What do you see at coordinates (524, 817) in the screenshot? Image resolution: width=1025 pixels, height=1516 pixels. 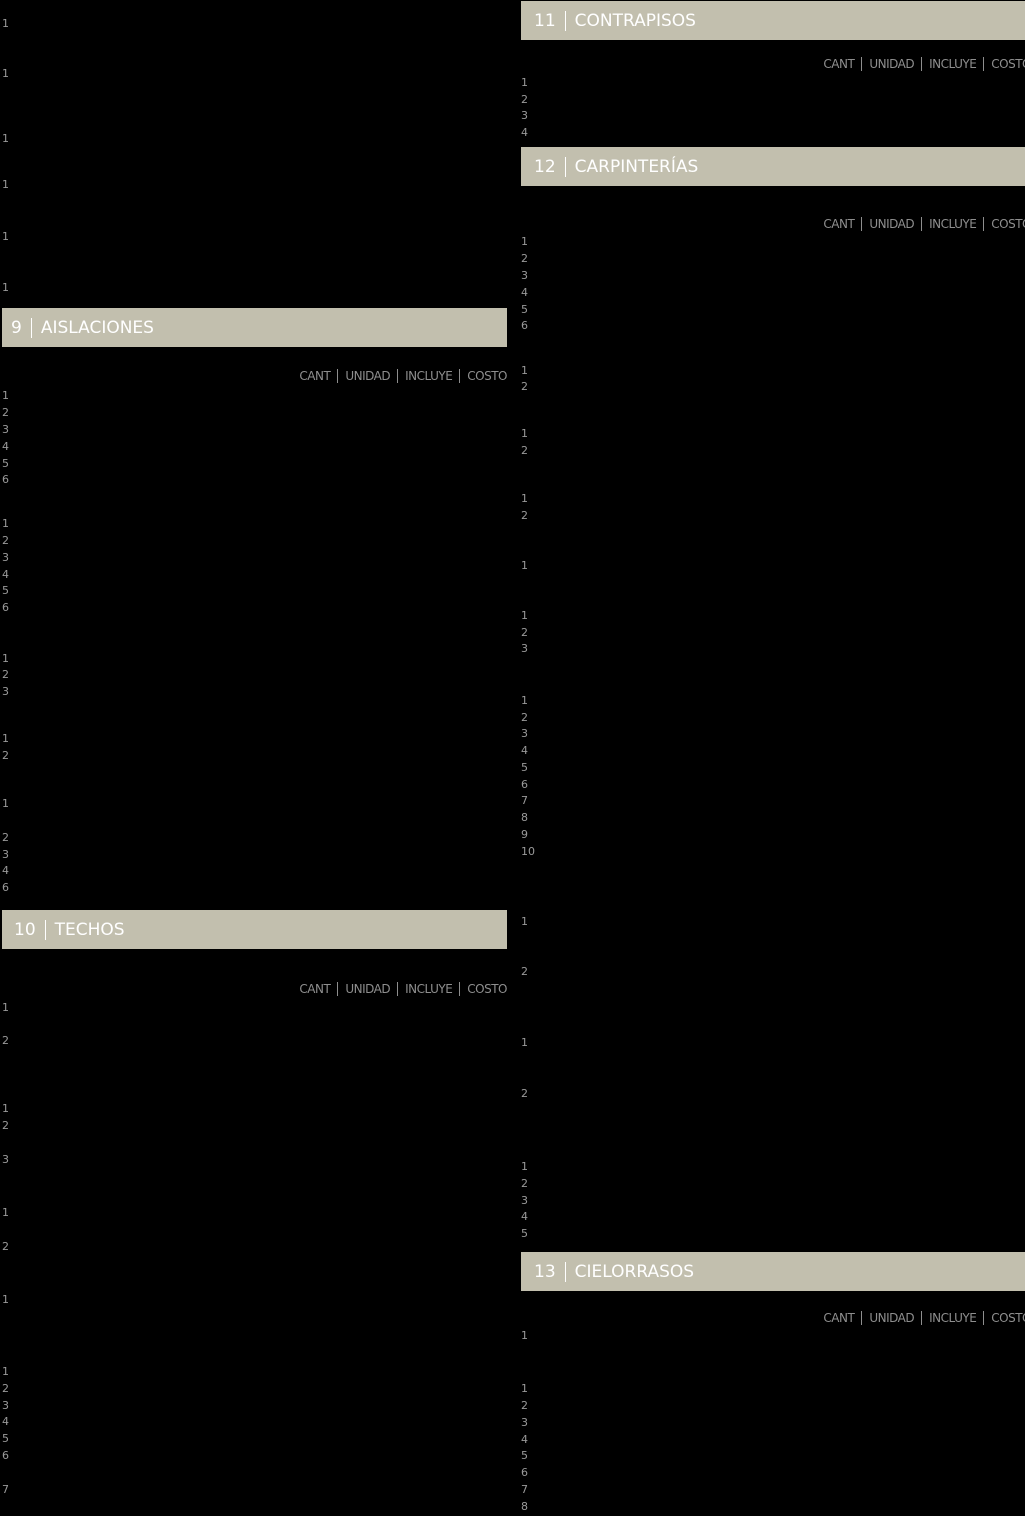 I see `row-number: 8` at bounding box center [524, 817].